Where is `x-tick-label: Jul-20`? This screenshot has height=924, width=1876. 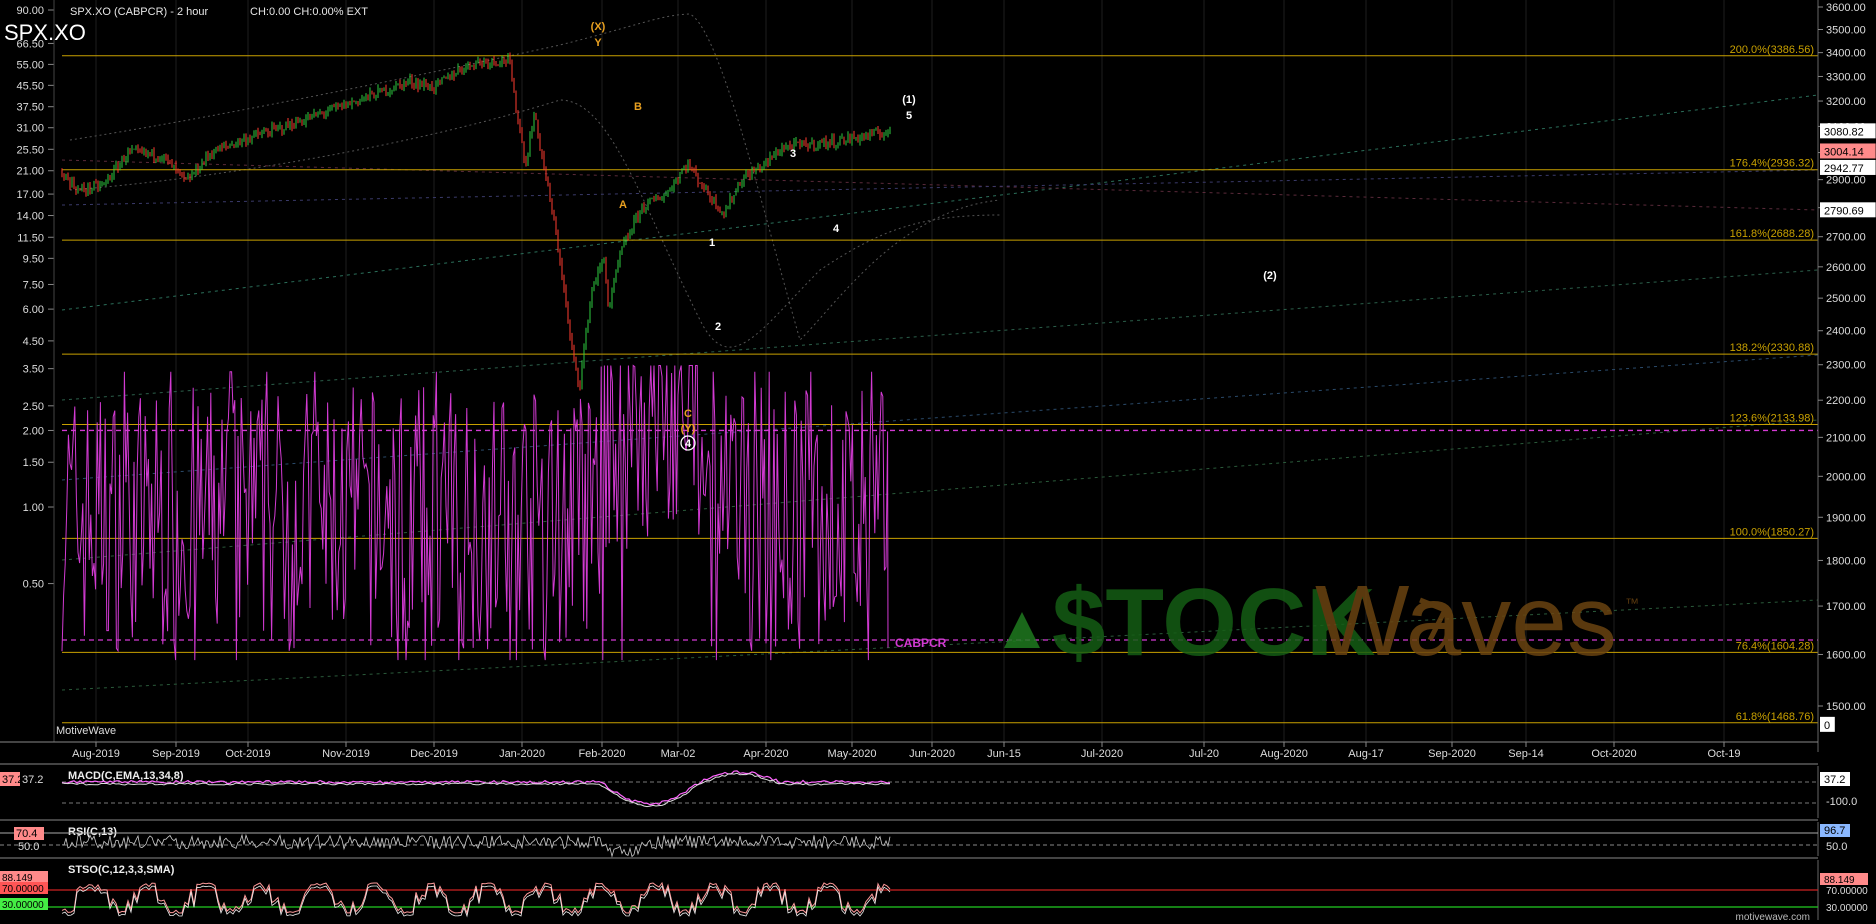 x-tick-label: Jul-20 is located at coordinates (1204, 754).